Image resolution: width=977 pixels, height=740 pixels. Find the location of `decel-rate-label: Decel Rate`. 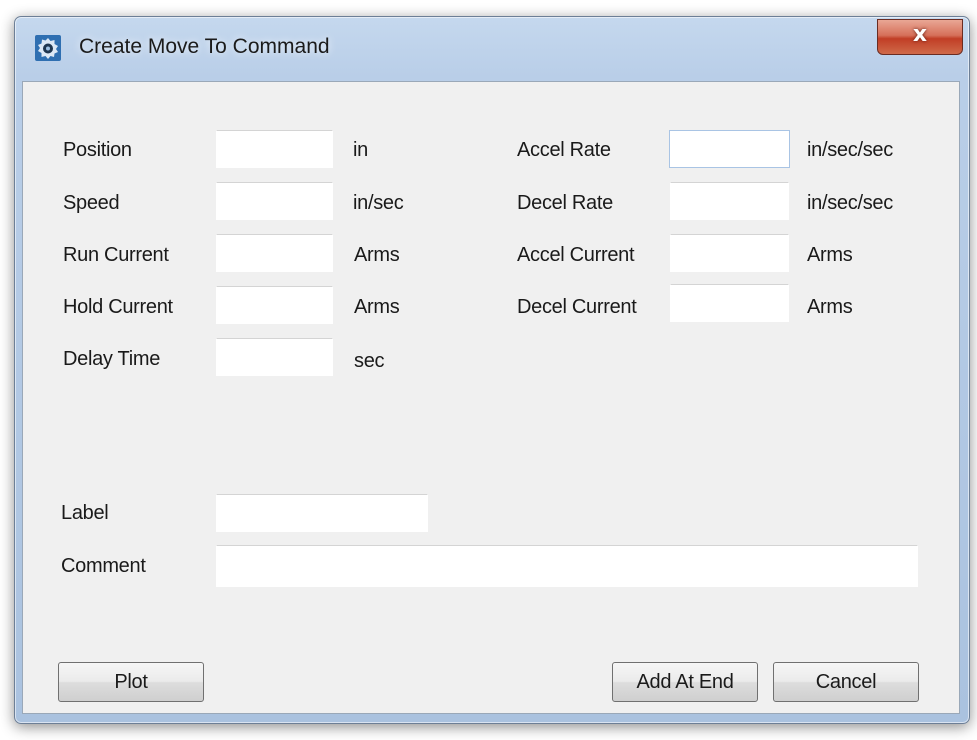

decel-rate-label: Decel Rate is located at coordinates (565, 203).